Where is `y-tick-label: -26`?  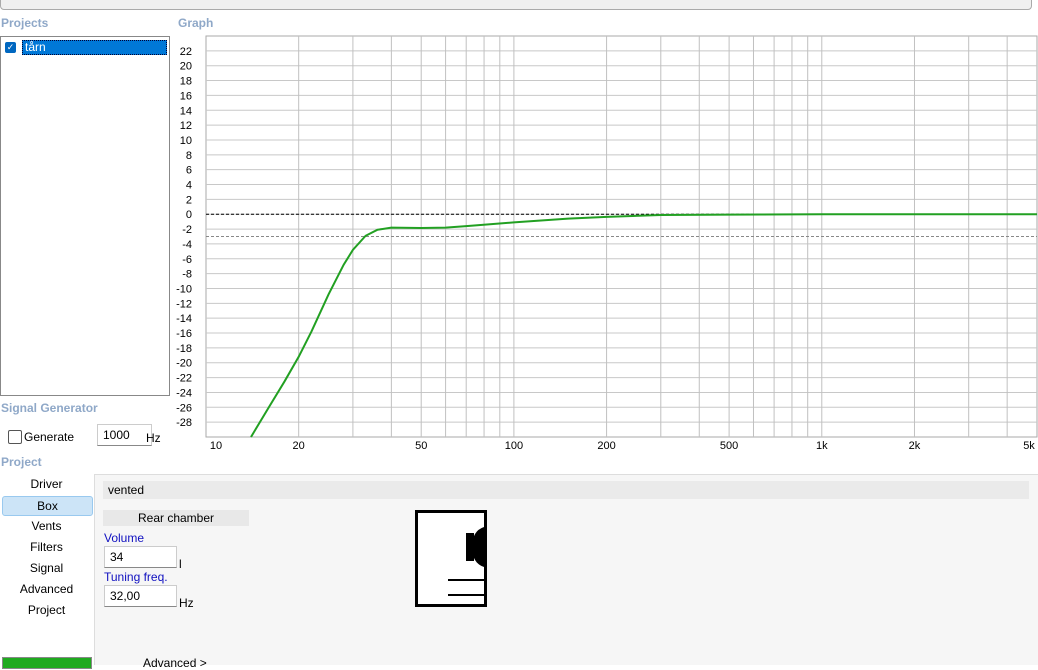 y-tick-label: -26 is located at coordinates (184, 408).